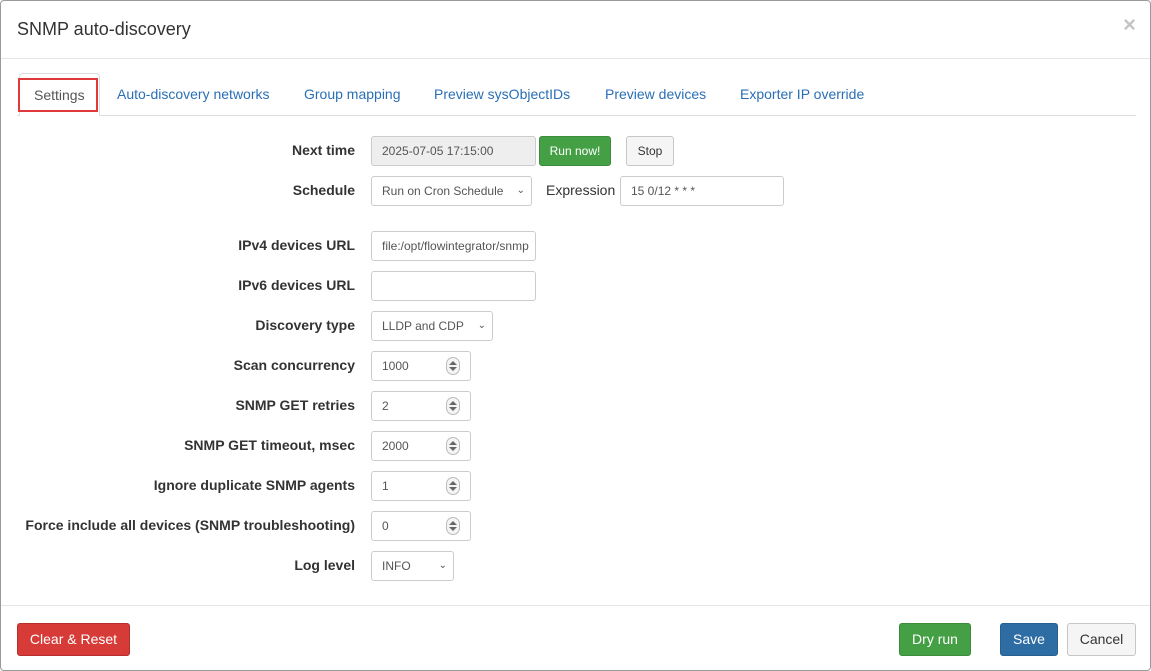 The image size is (1151, 671). Describe the element at coordinates (323, 150) in the screenshot. I see `next-time-label: Next time` at that location.